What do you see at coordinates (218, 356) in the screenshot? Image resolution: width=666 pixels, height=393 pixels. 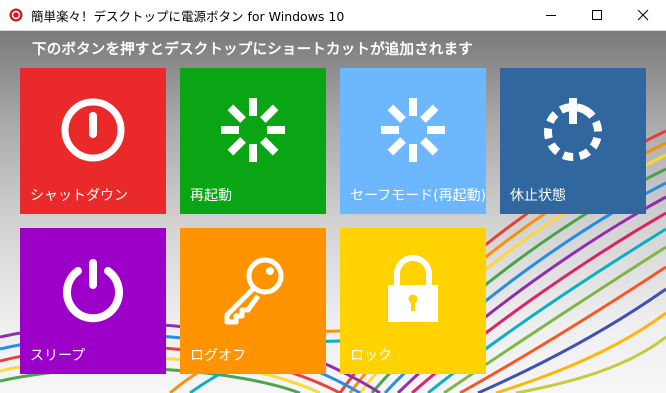 I see `logoff-label: ログオフ` at bounding box center [218, 356].